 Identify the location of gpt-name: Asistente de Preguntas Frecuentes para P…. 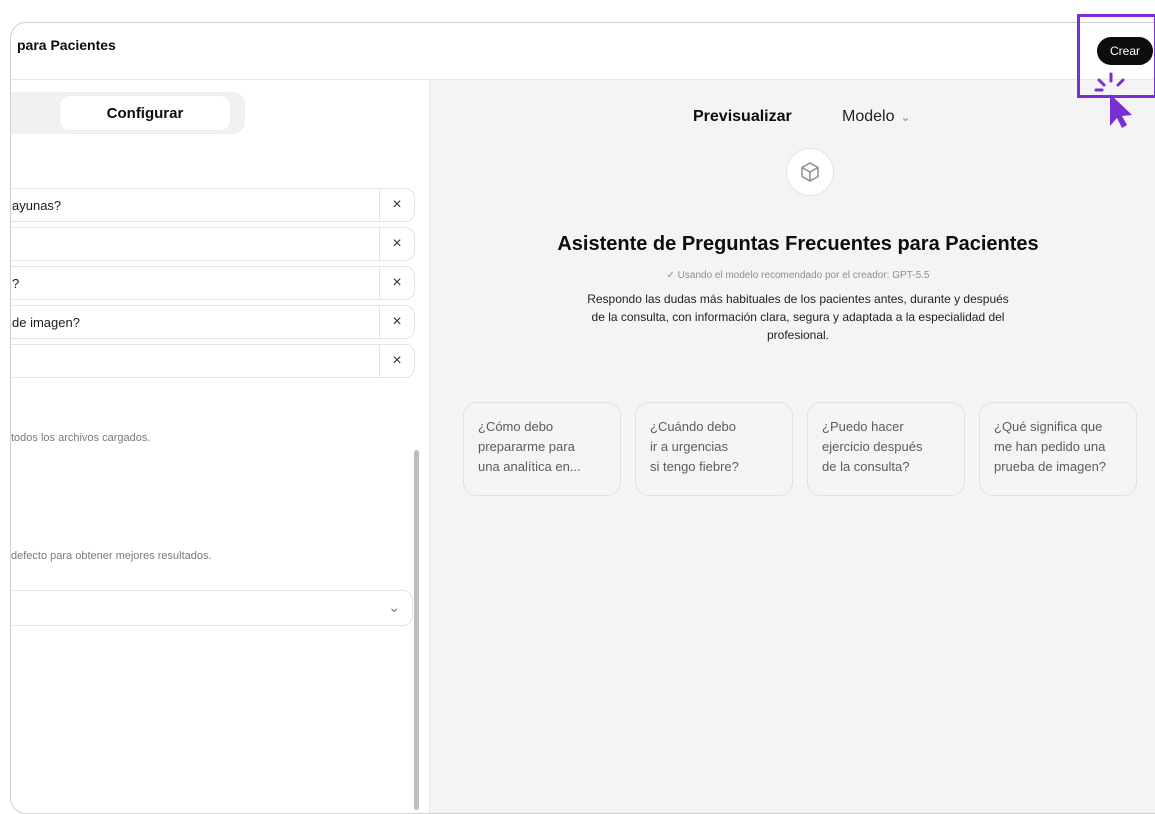
(798, 244).